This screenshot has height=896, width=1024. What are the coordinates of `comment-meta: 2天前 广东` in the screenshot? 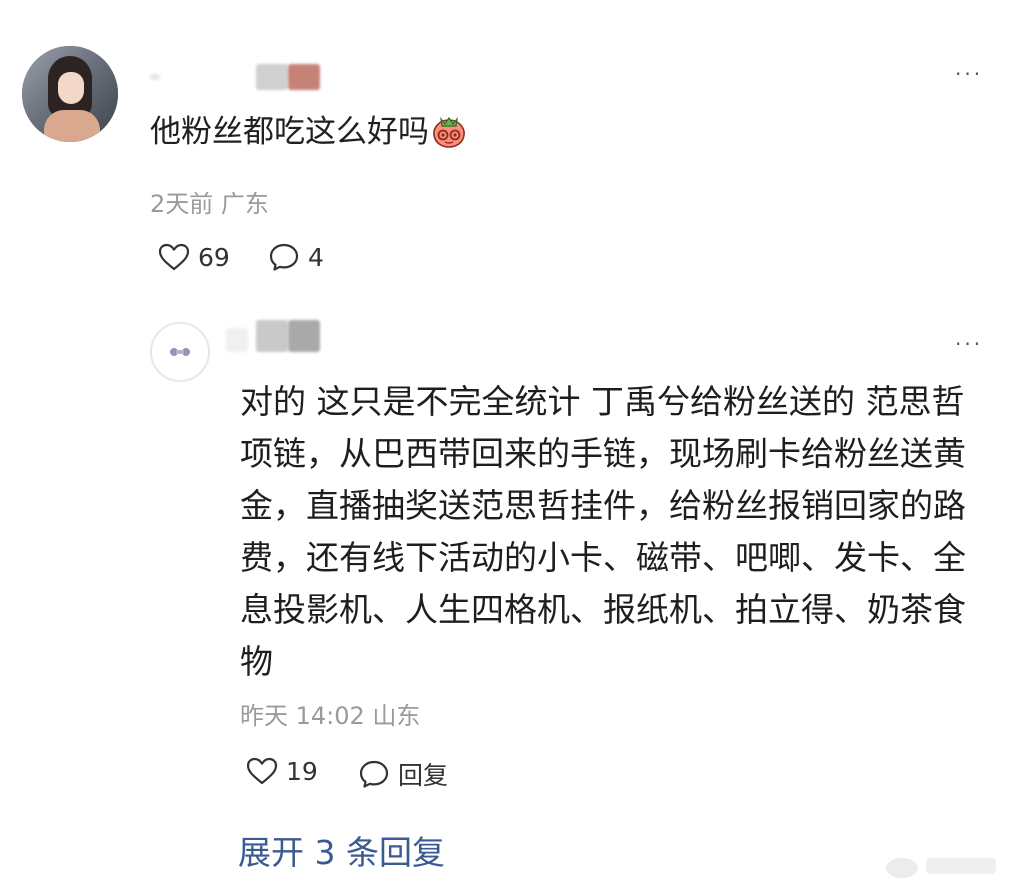 It's located at (209, 204).